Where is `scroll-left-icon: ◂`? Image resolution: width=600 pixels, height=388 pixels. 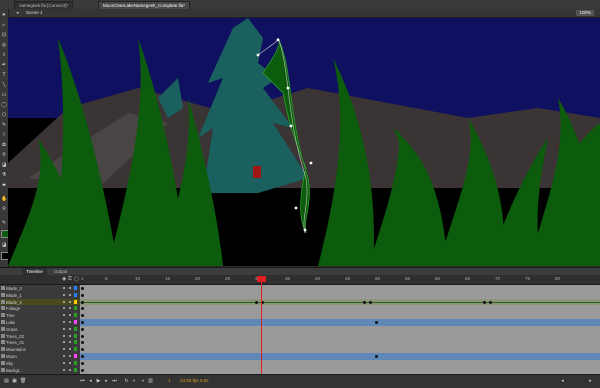
scroll-left-icon: ◂ is located at coordinates (562, 381).